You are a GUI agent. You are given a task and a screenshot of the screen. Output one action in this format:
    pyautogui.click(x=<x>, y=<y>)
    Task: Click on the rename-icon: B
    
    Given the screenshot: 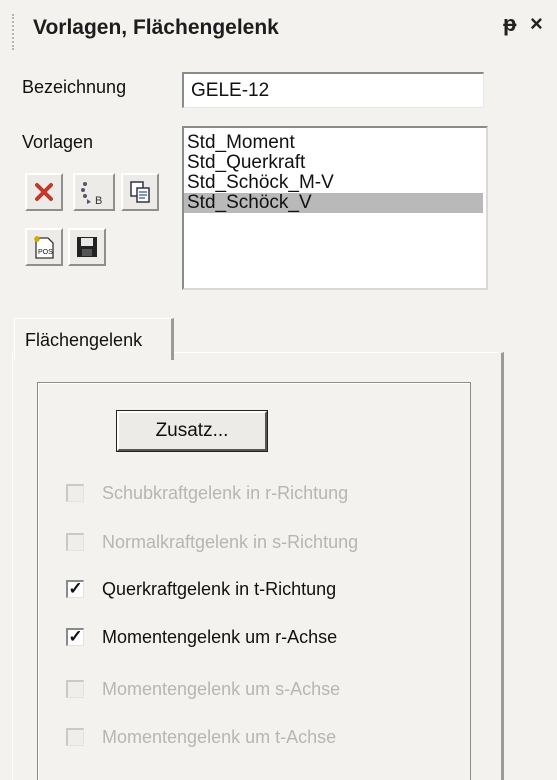 What is the action you would take?
    pyautogui.click(x=91, y=194)
    